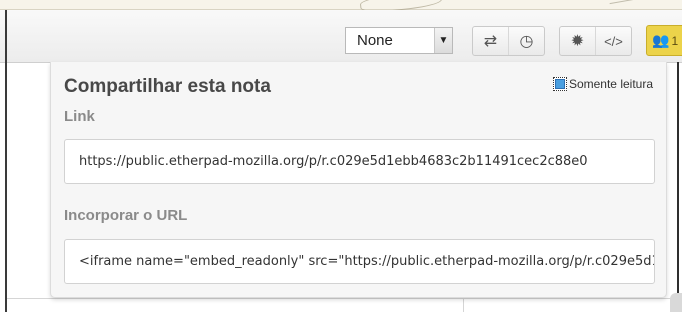  I want to click on settings-button: ✹, so click(577, 41).